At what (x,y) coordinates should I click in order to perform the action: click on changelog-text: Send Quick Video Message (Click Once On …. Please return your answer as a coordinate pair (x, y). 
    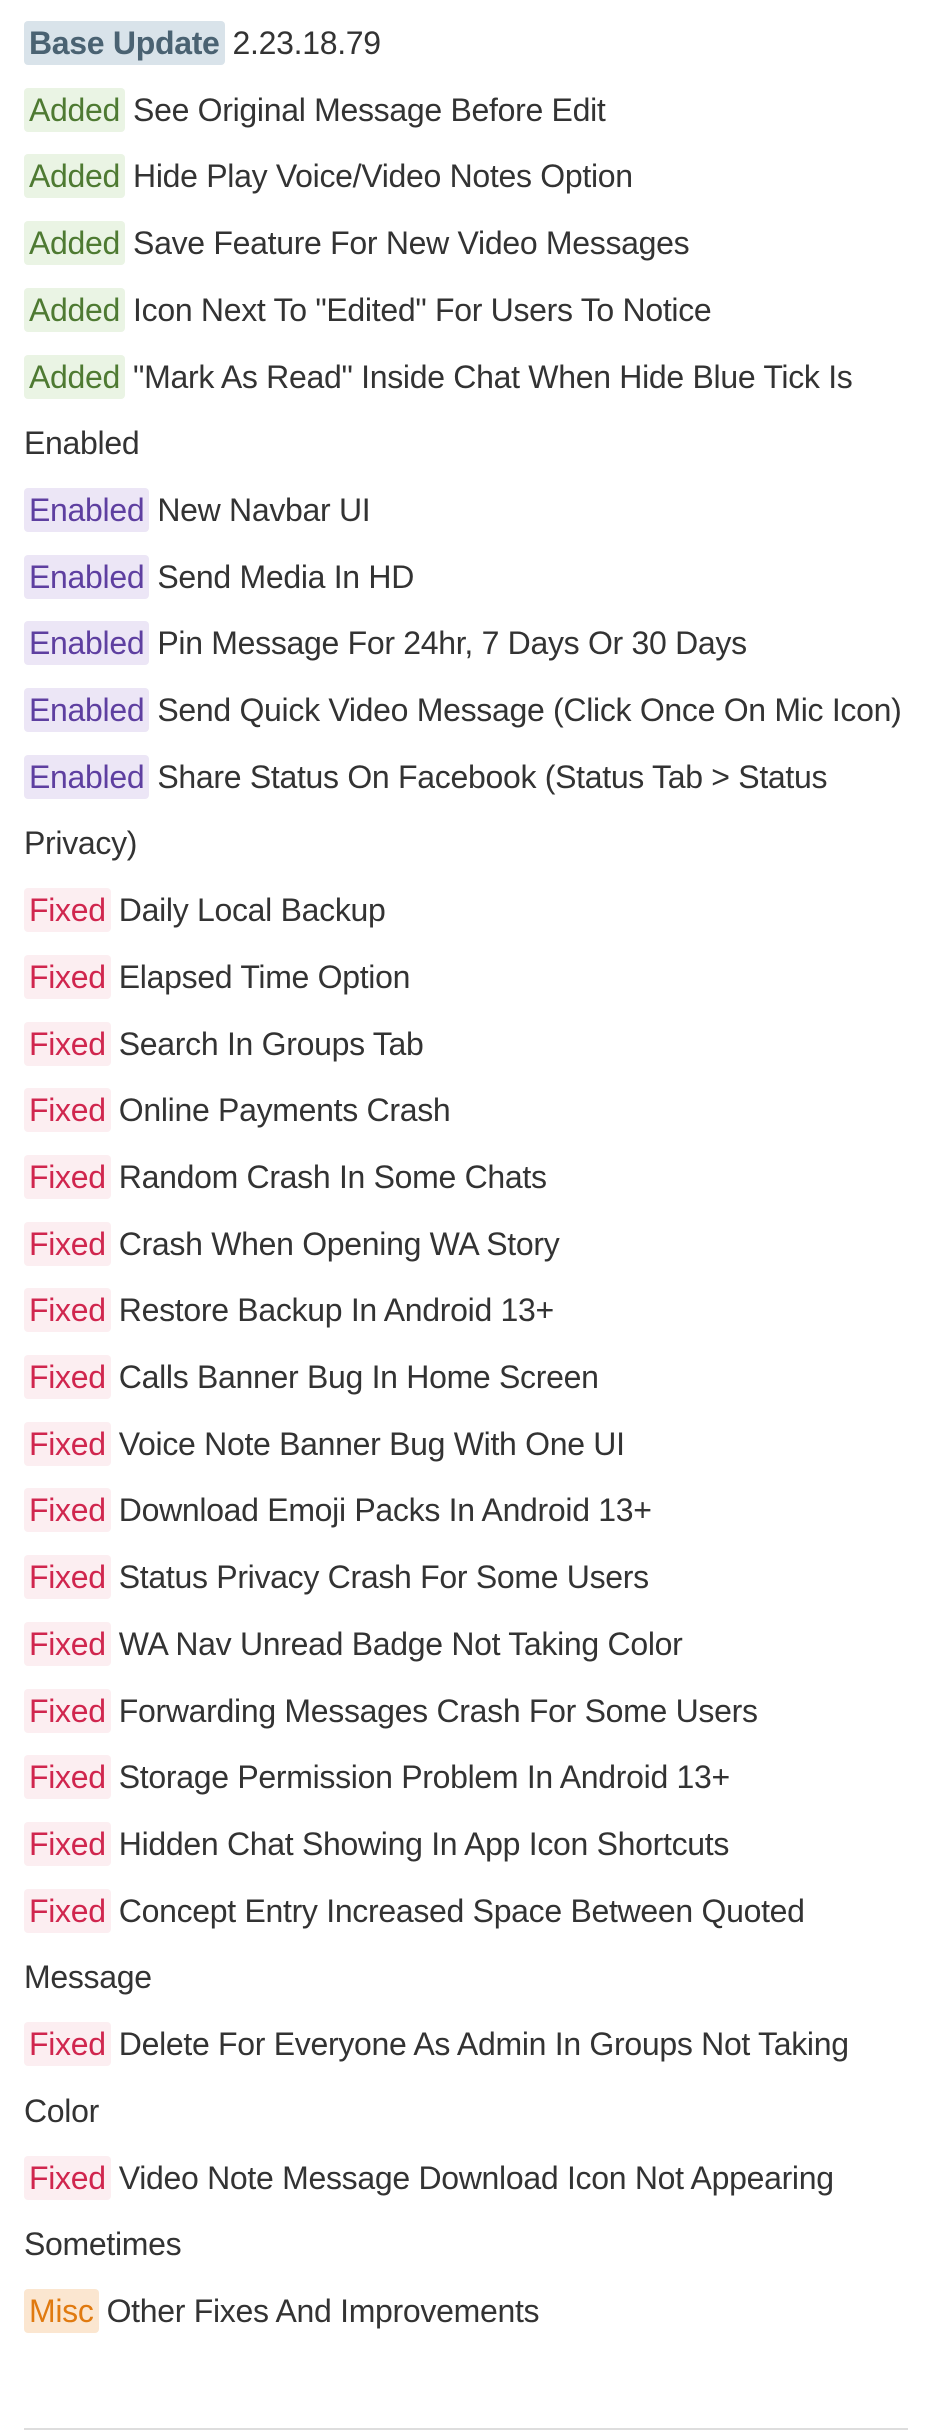
    Looking at the image, I should click on (529, 710).